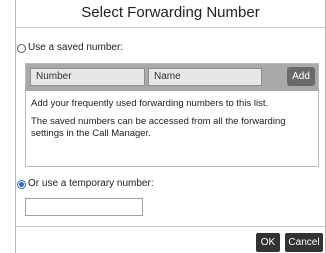 The image size is (326, 253). I want to click on footer-divider, so click(170, 226).